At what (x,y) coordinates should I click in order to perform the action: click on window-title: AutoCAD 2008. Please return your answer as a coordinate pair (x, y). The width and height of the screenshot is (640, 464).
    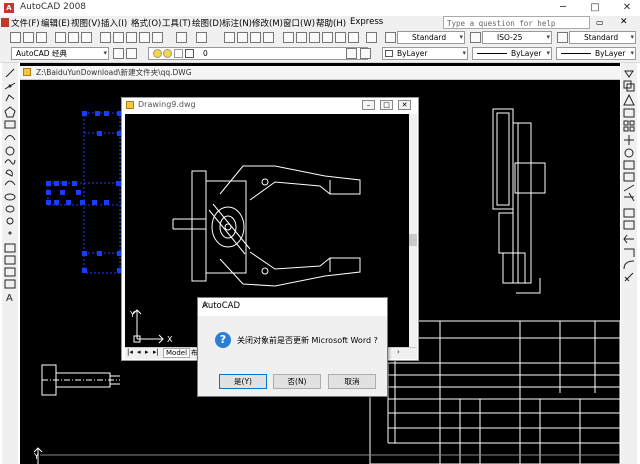
    Looking at the image, I should click on (53, 7).